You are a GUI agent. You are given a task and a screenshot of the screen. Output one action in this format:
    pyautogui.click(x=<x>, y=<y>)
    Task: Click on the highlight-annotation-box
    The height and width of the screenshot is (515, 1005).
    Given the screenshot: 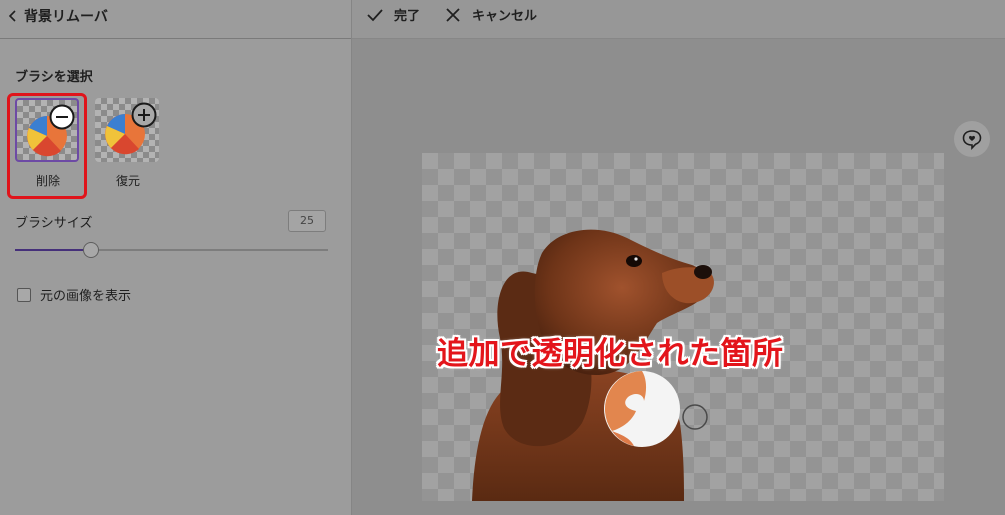 What is the action you would take?
    pyautogui.click(x=47, y=146)
    